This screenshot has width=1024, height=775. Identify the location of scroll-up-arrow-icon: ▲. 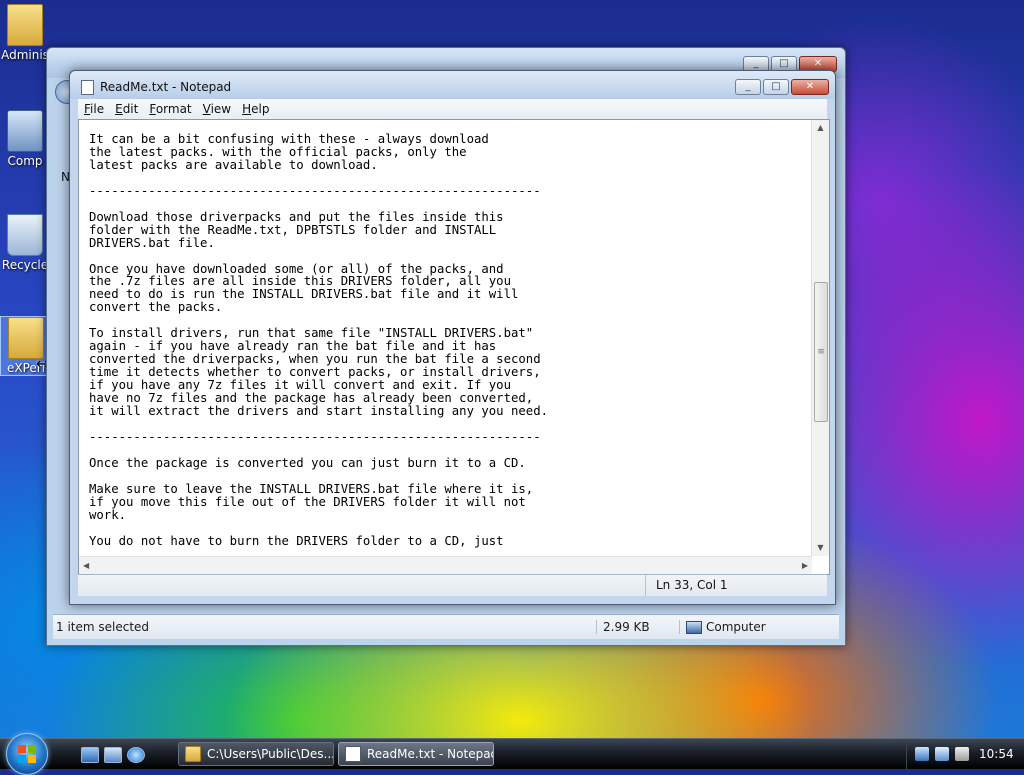
(820, 128).